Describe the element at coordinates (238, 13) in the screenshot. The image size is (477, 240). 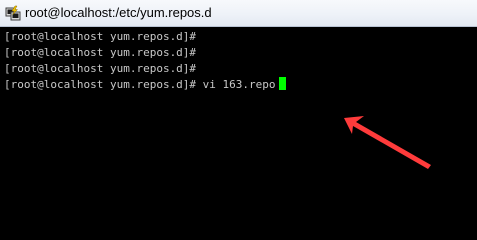
I see `title-bar: root@localhost:/etc/yum.repos.d` at that location.